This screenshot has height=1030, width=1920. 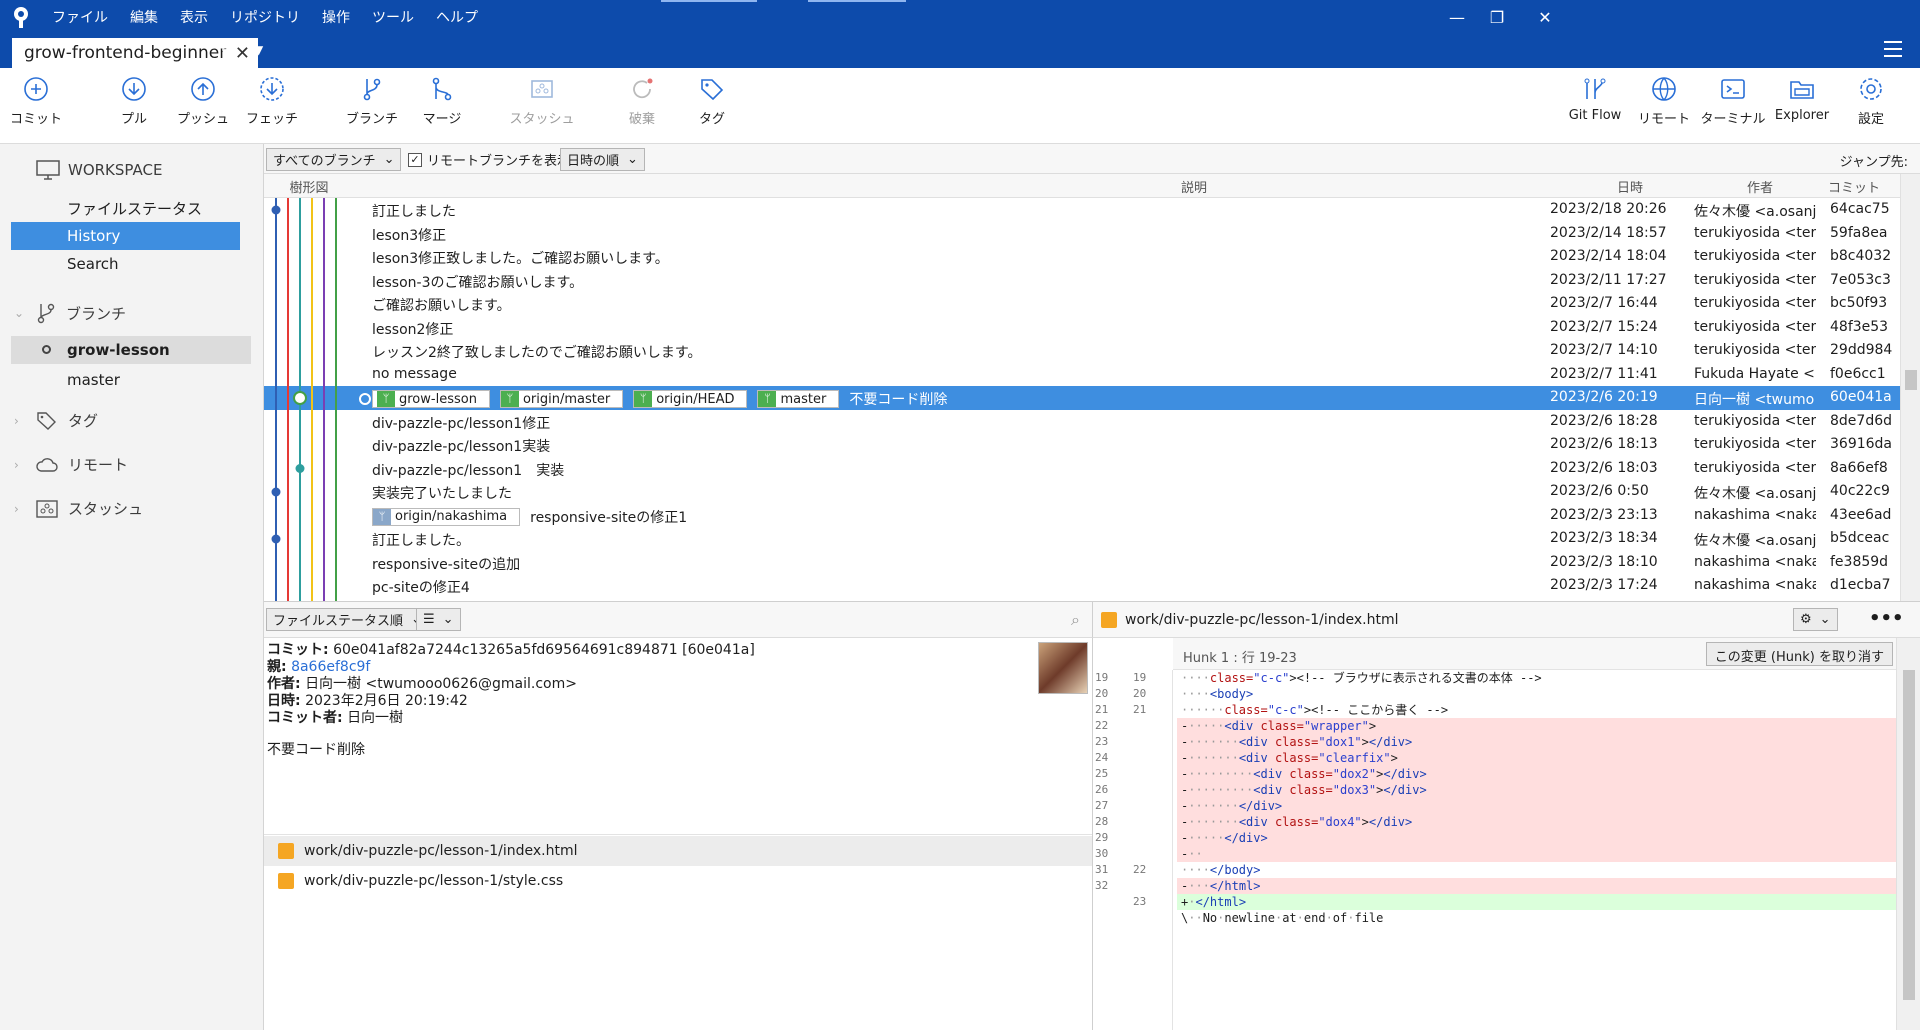 What do you see at coordinates (1595, 99) in the screenshot?
I see `gitflow-button: Git Flow` at bounding box center [1595, 99].